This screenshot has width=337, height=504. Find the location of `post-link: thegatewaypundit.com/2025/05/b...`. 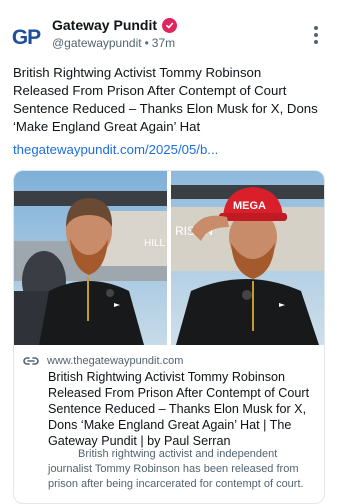

post-link: thegatewaypundit.com/2025/05/b... is located at coordinates (115, 149).